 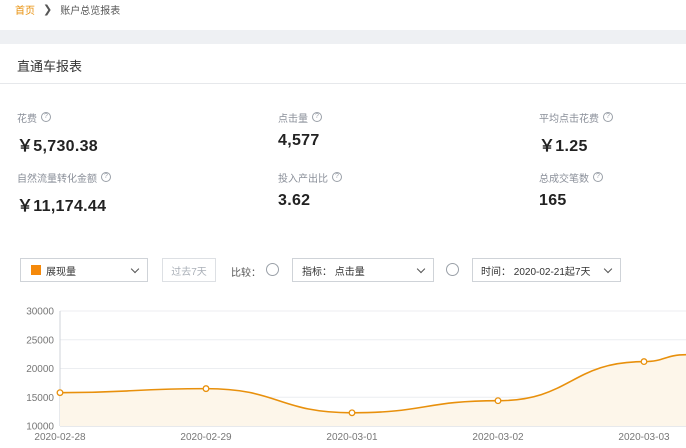 I want to click on y-tick-label: 20000, so click(x=40, y=369).